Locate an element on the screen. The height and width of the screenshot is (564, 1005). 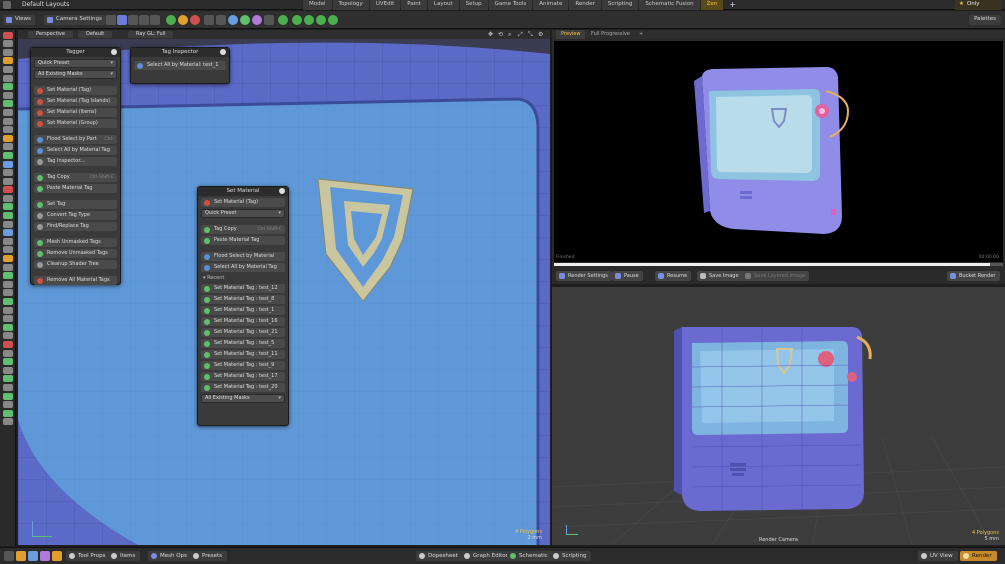
tab-uvedit: UVEdit is located at coordinates (385, 5).